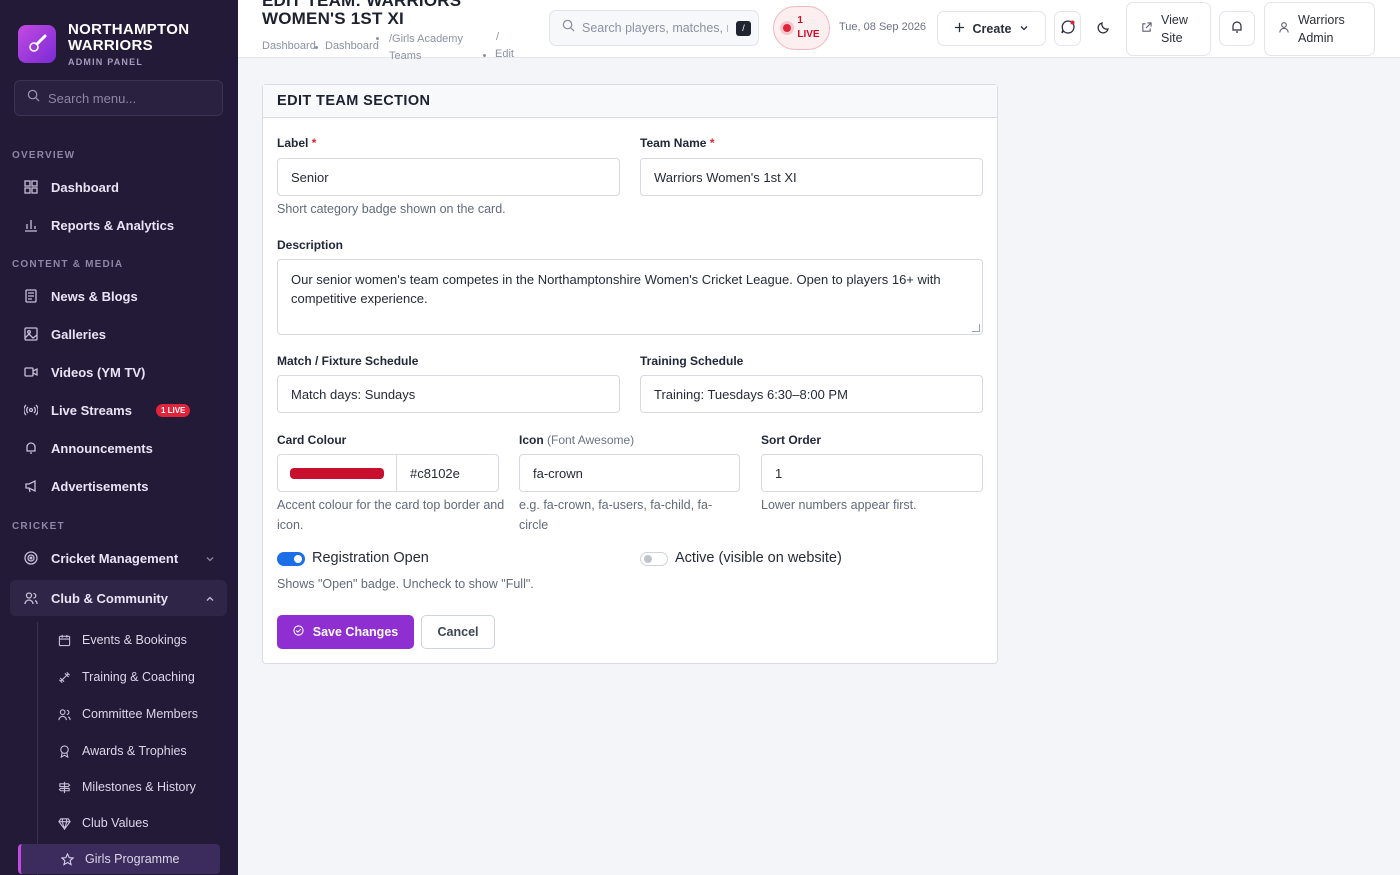 The image size is (1400, 875). I want to click on dumbbell-icon, so click(64, 677).